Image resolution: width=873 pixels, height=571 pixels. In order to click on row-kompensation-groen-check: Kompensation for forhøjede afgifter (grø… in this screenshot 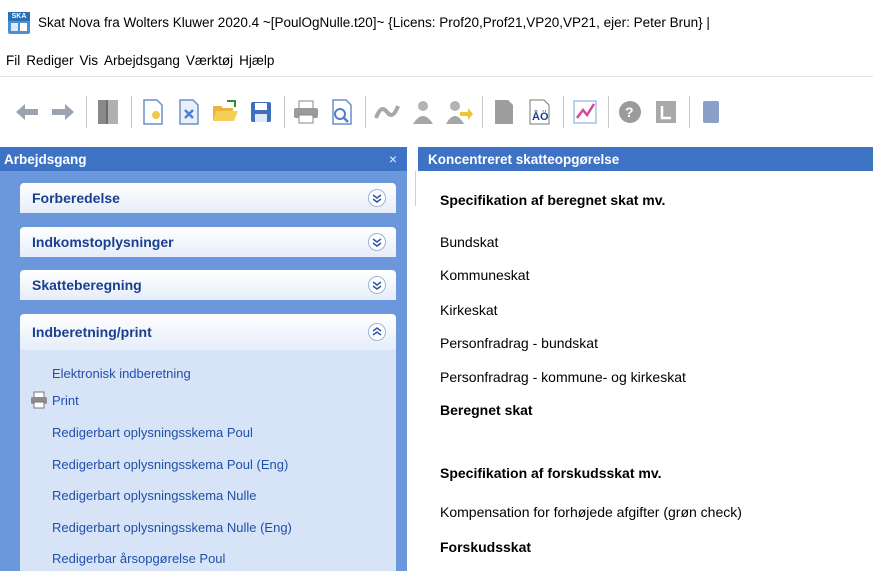, I will do `click(591, 512)`.